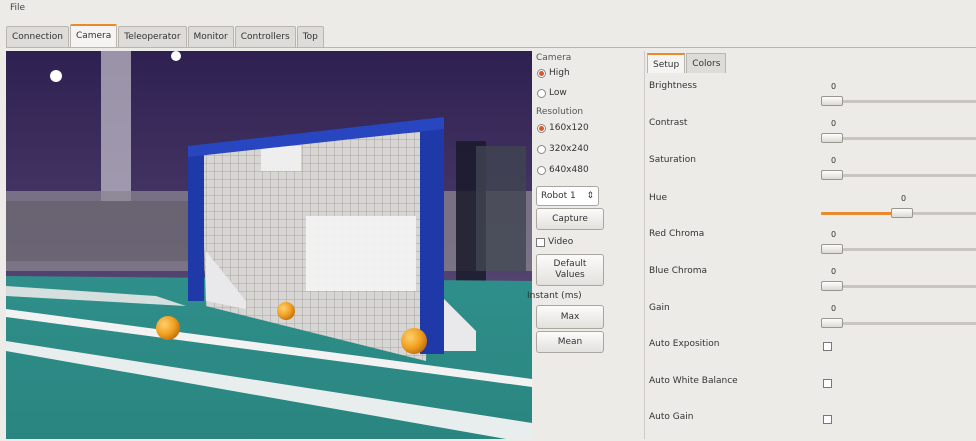 This screenshot has height=441, width=976. Describe the element at coordinates (561, 242) in the screenshot. I see `video-label: Video` at that location.